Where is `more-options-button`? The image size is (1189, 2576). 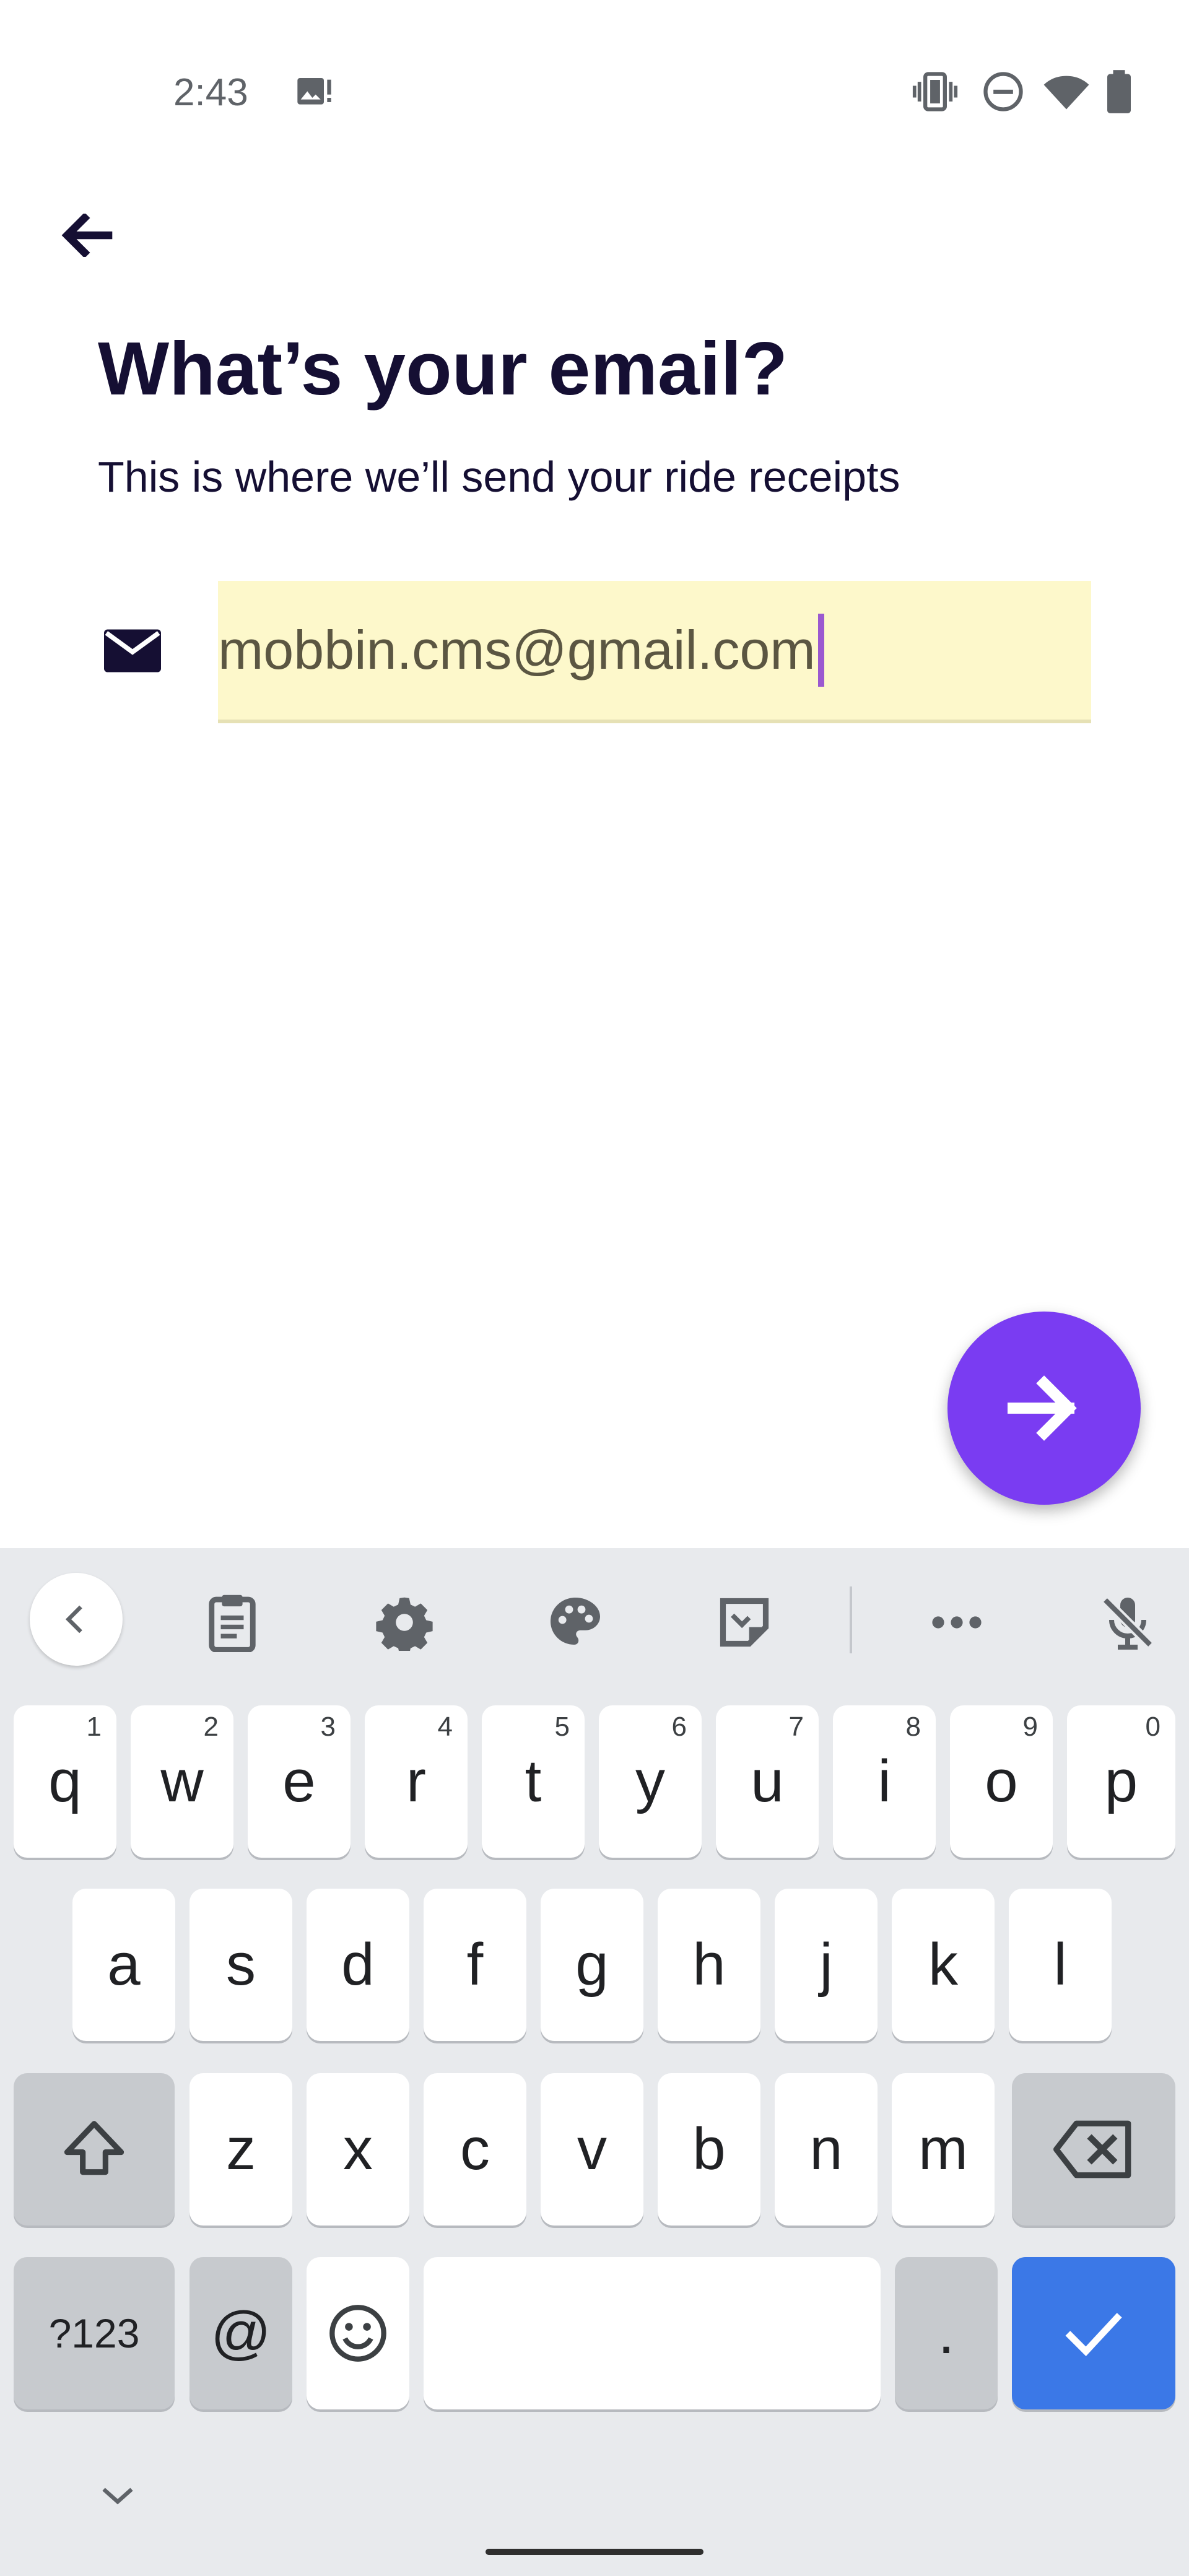 more-options-button is located at coordinates (956, 1622).